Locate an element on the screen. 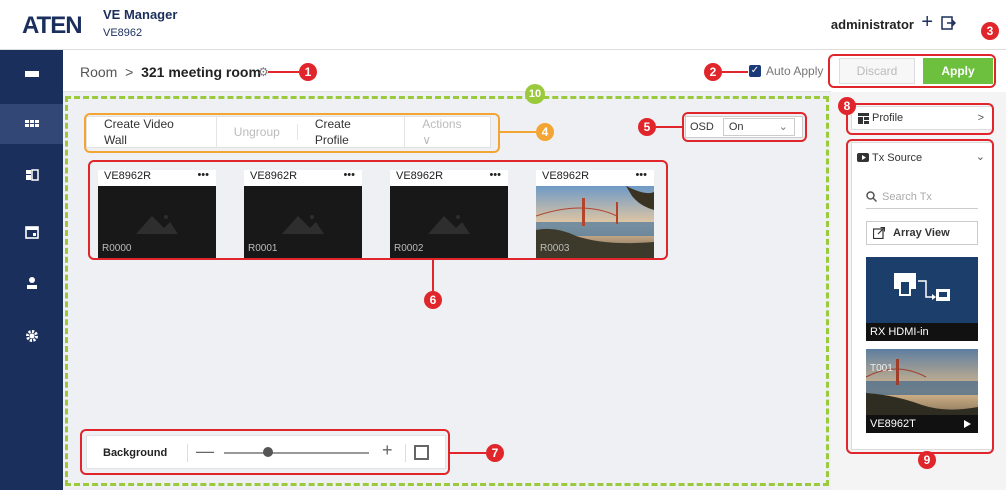 The image size is (1006, 490). sidebar-item-users is located at coordinates (31, 283).